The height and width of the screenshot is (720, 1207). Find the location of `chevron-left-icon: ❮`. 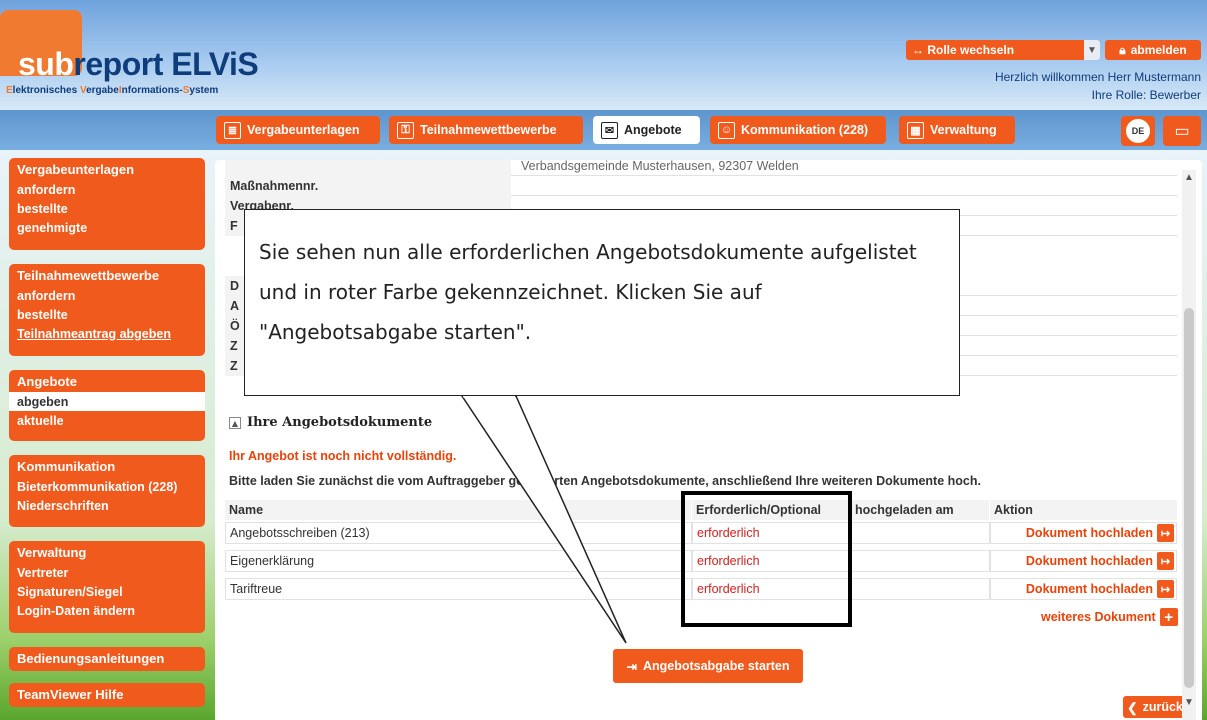

chevron-left-icon: ❮ is located at coordinates (1132, 707).